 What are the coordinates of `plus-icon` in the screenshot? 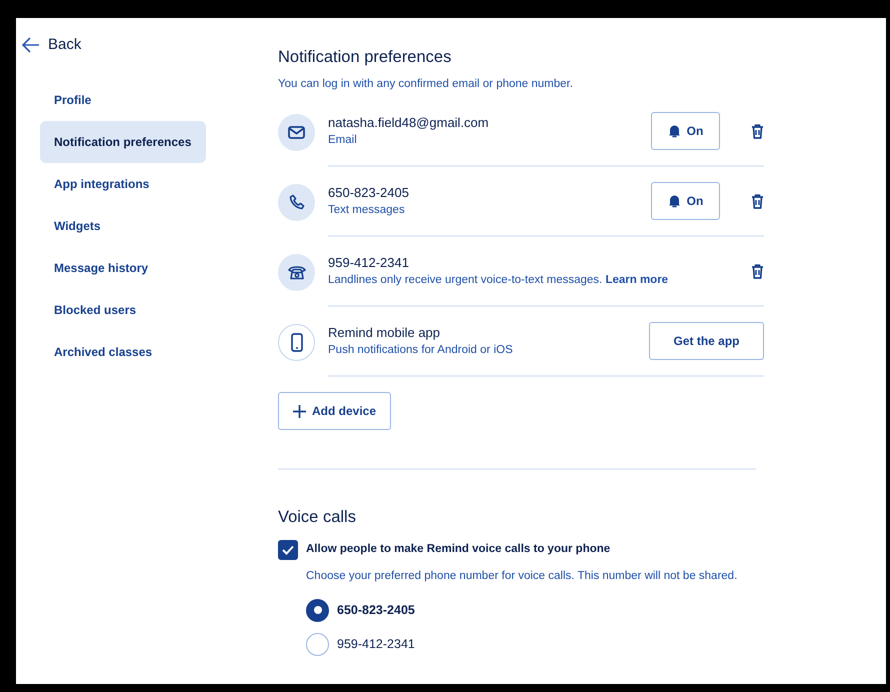 It's located at (299, 411).